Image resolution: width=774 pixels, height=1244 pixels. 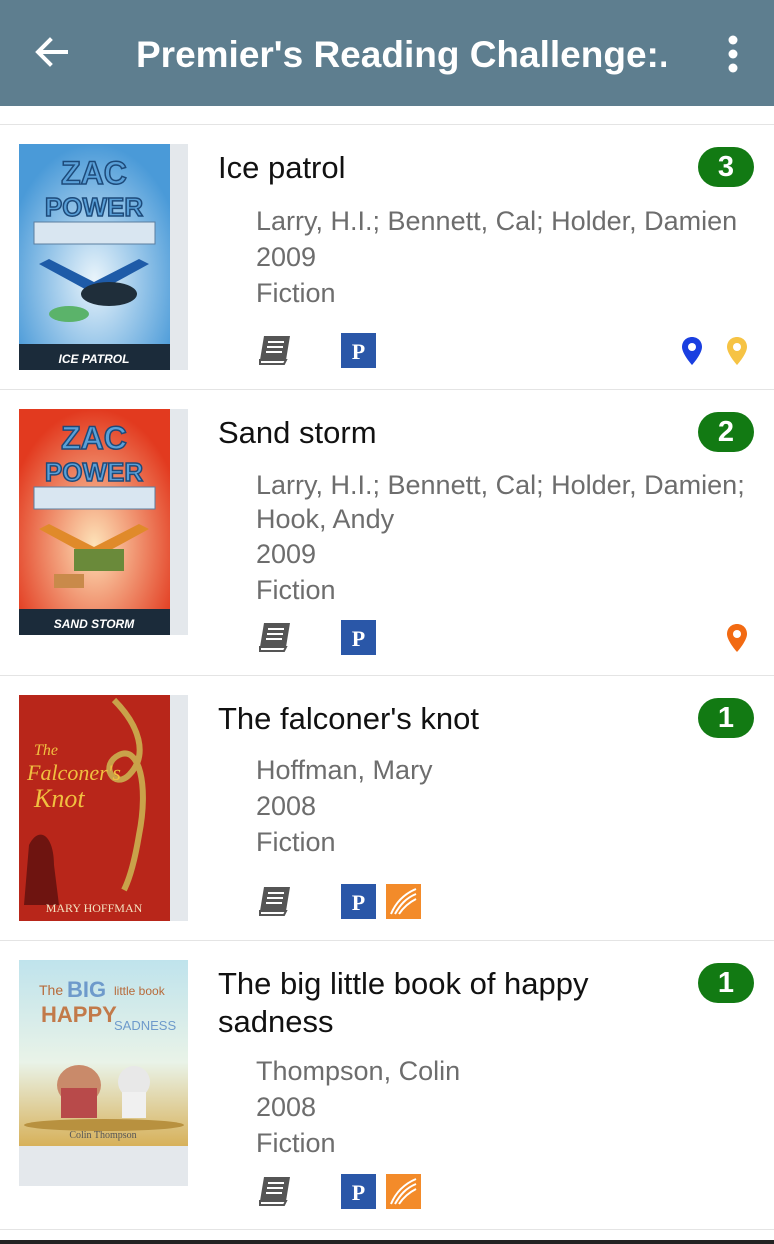 What do you see at coordinates (94, 257) in the screenshot?
I see `cover-image: ZAC POWER ICE PATROL` at bounding box center [94, 257].